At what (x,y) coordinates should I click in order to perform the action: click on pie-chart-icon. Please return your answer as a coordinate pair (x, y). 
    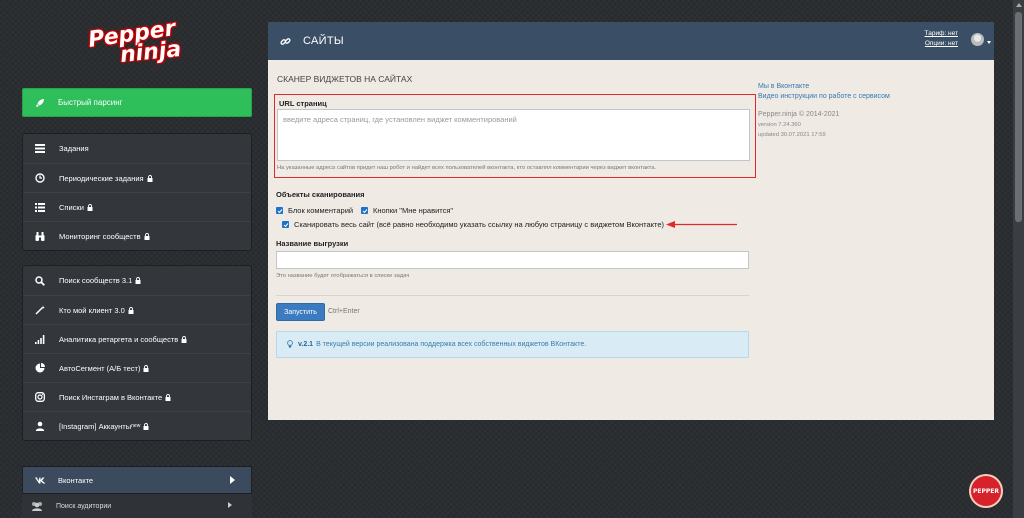
    Looking at the image, I should click on (40, 368).